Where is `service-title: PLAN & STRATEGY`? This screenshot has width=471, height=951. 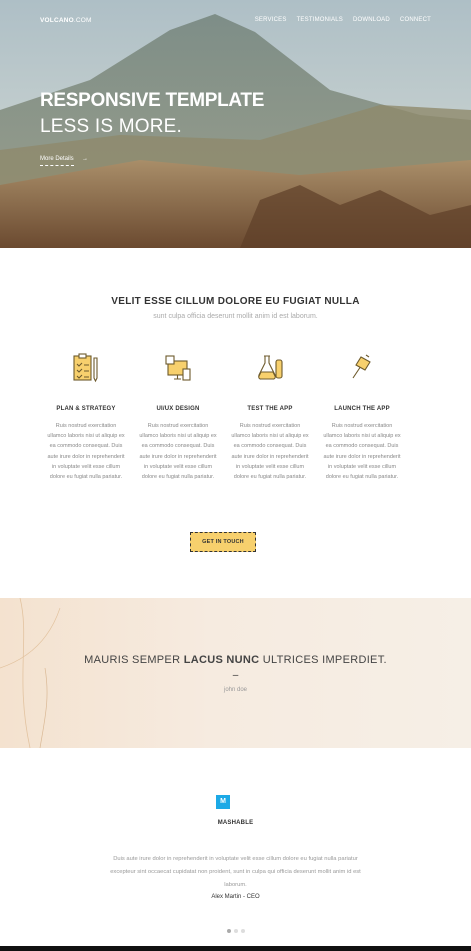
service-title: PLAN & STRATEGY is located at coordinates (86, 409).